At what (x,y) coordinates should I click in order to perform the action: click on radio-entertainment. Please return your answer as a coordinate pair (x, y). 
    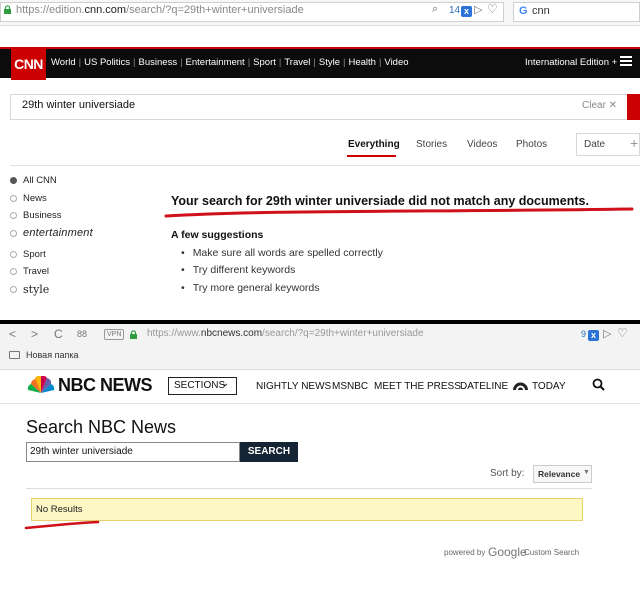
    Looking at the image, I should click on (13, 233).